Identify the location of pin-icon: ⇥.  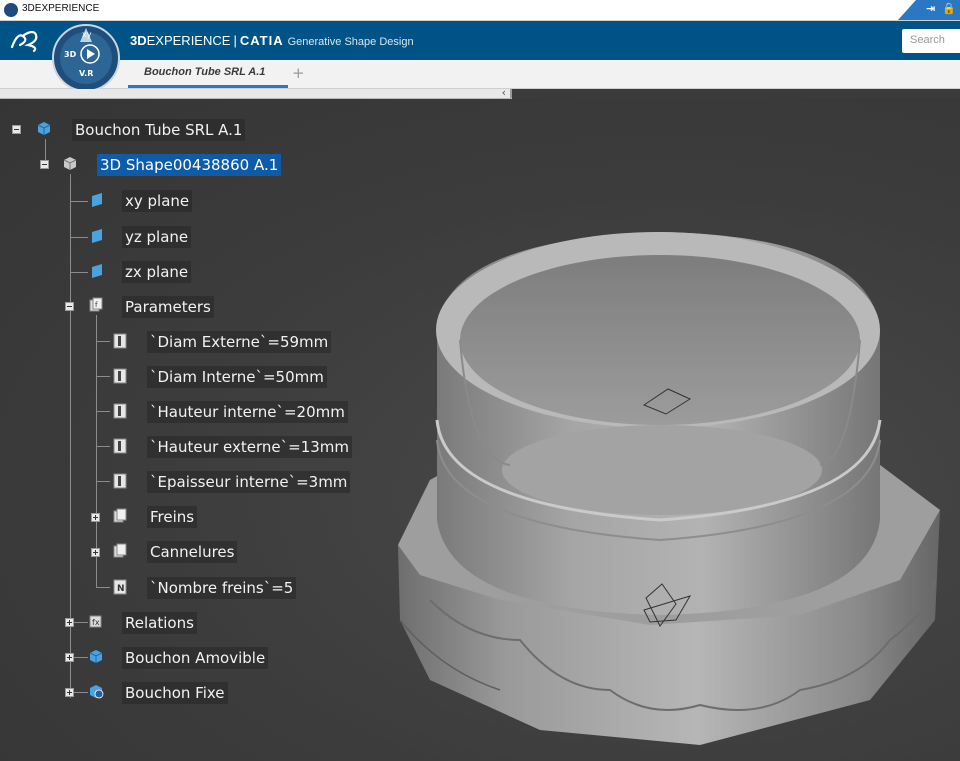
(930, 8).